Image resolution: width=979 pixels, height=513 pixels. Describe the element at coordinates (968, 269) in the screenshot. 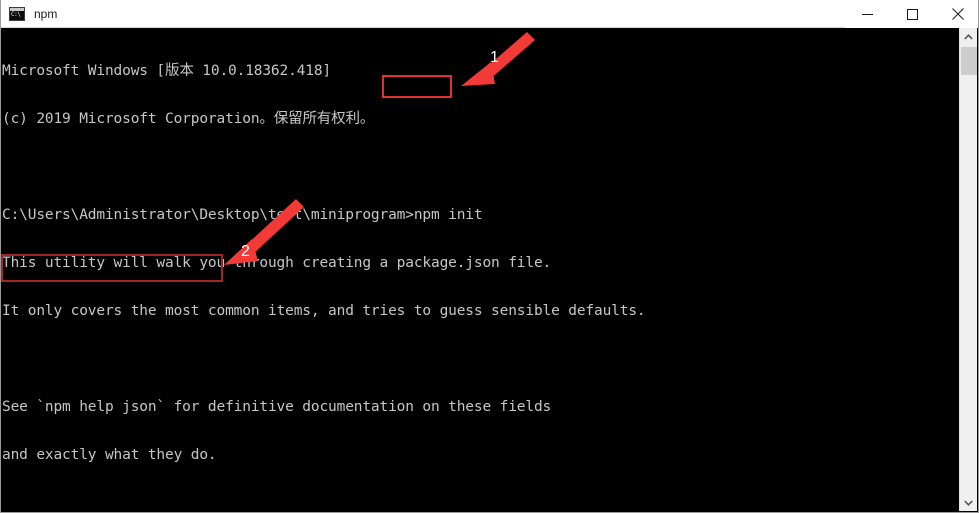

I see `vertical-scrollbar` at that location.